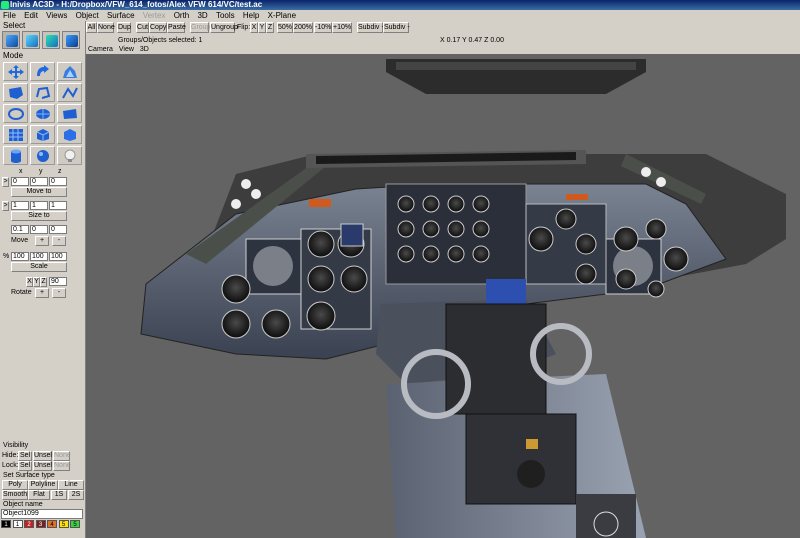  Describe the element at coordinates (254, 27) in the screenshot. I see `flip-x-button: X` at that location.